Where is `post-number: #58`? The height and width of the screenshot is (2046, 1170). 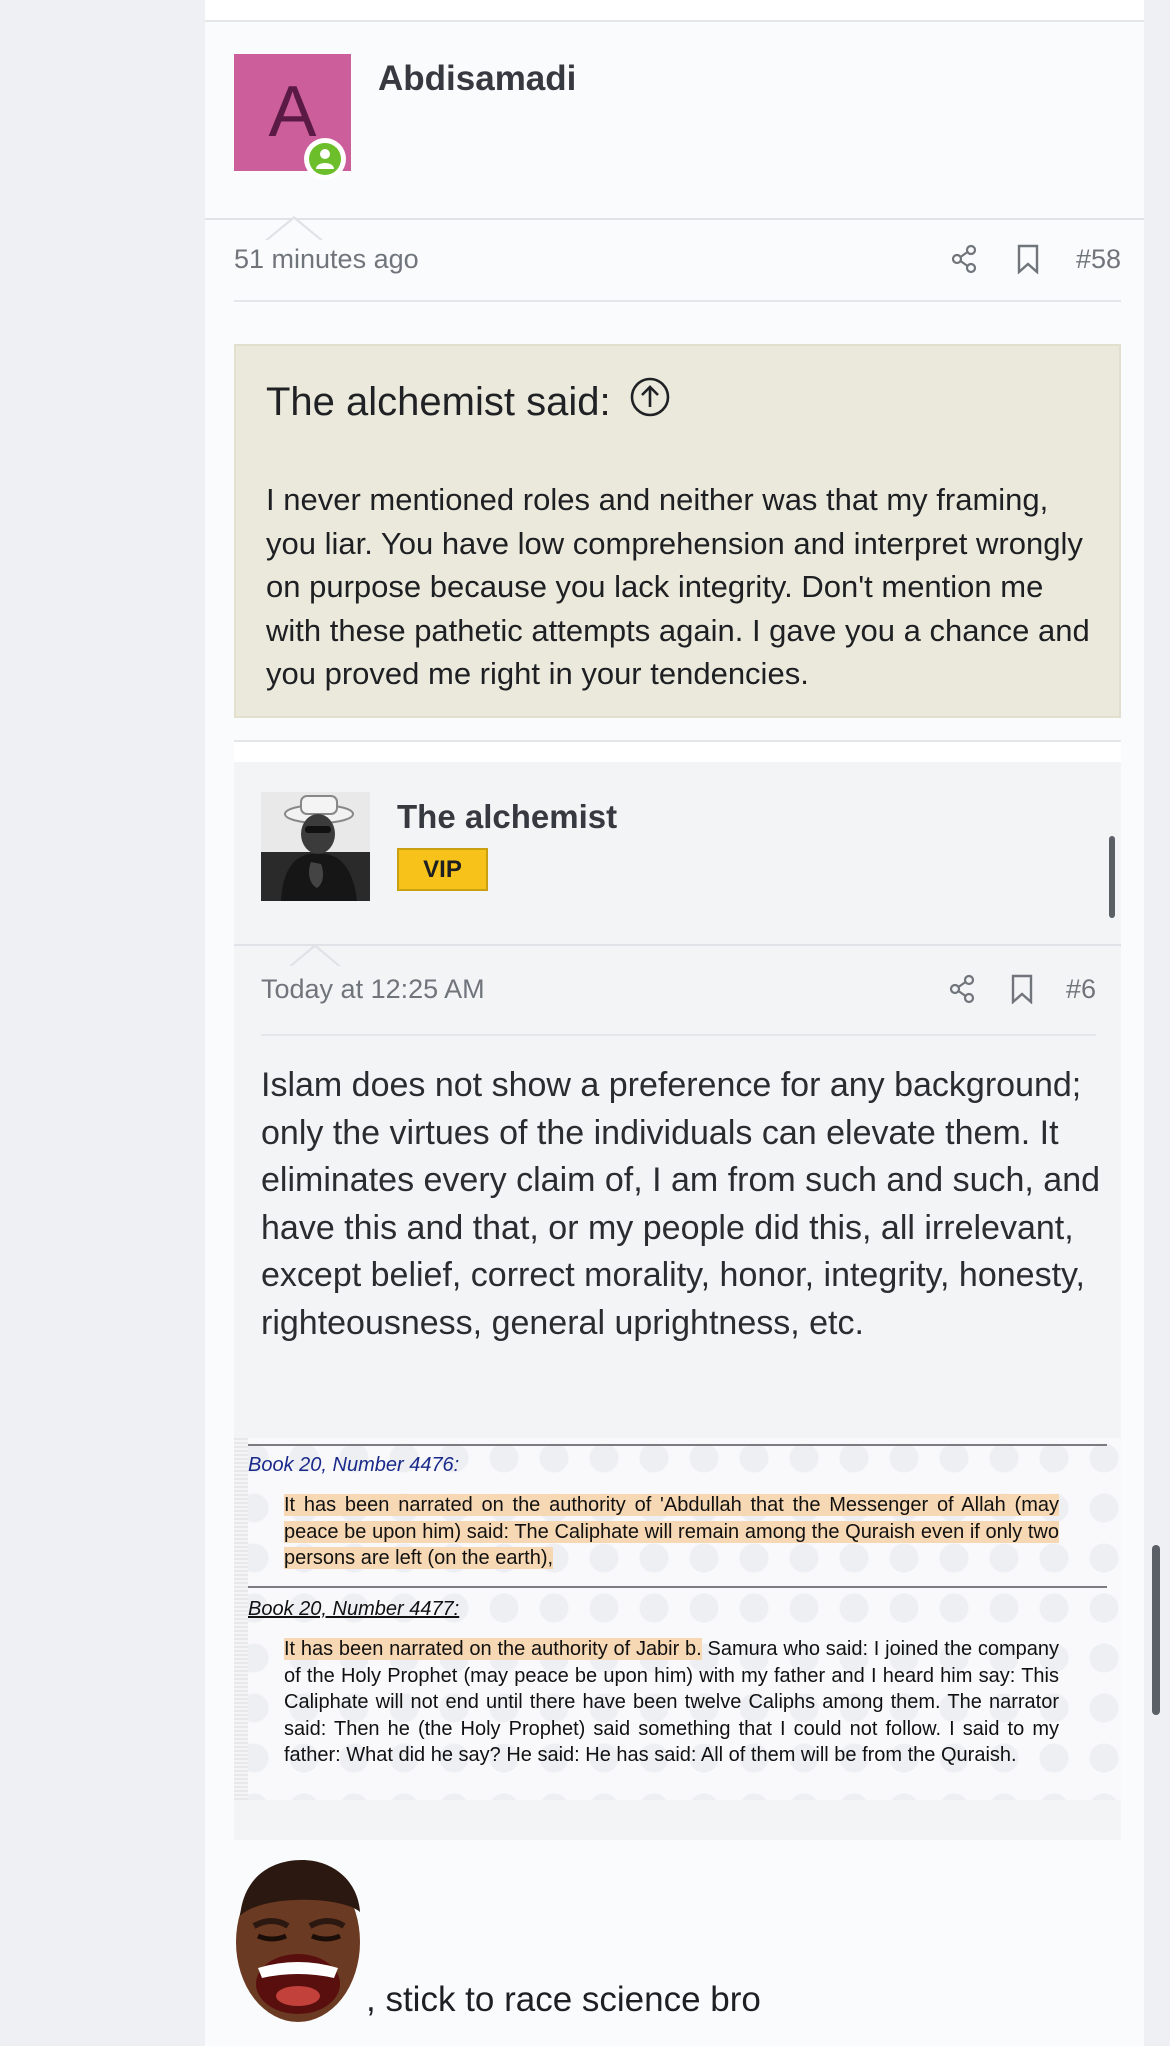
post-number: #58 is located at coordinates (1098, 259).